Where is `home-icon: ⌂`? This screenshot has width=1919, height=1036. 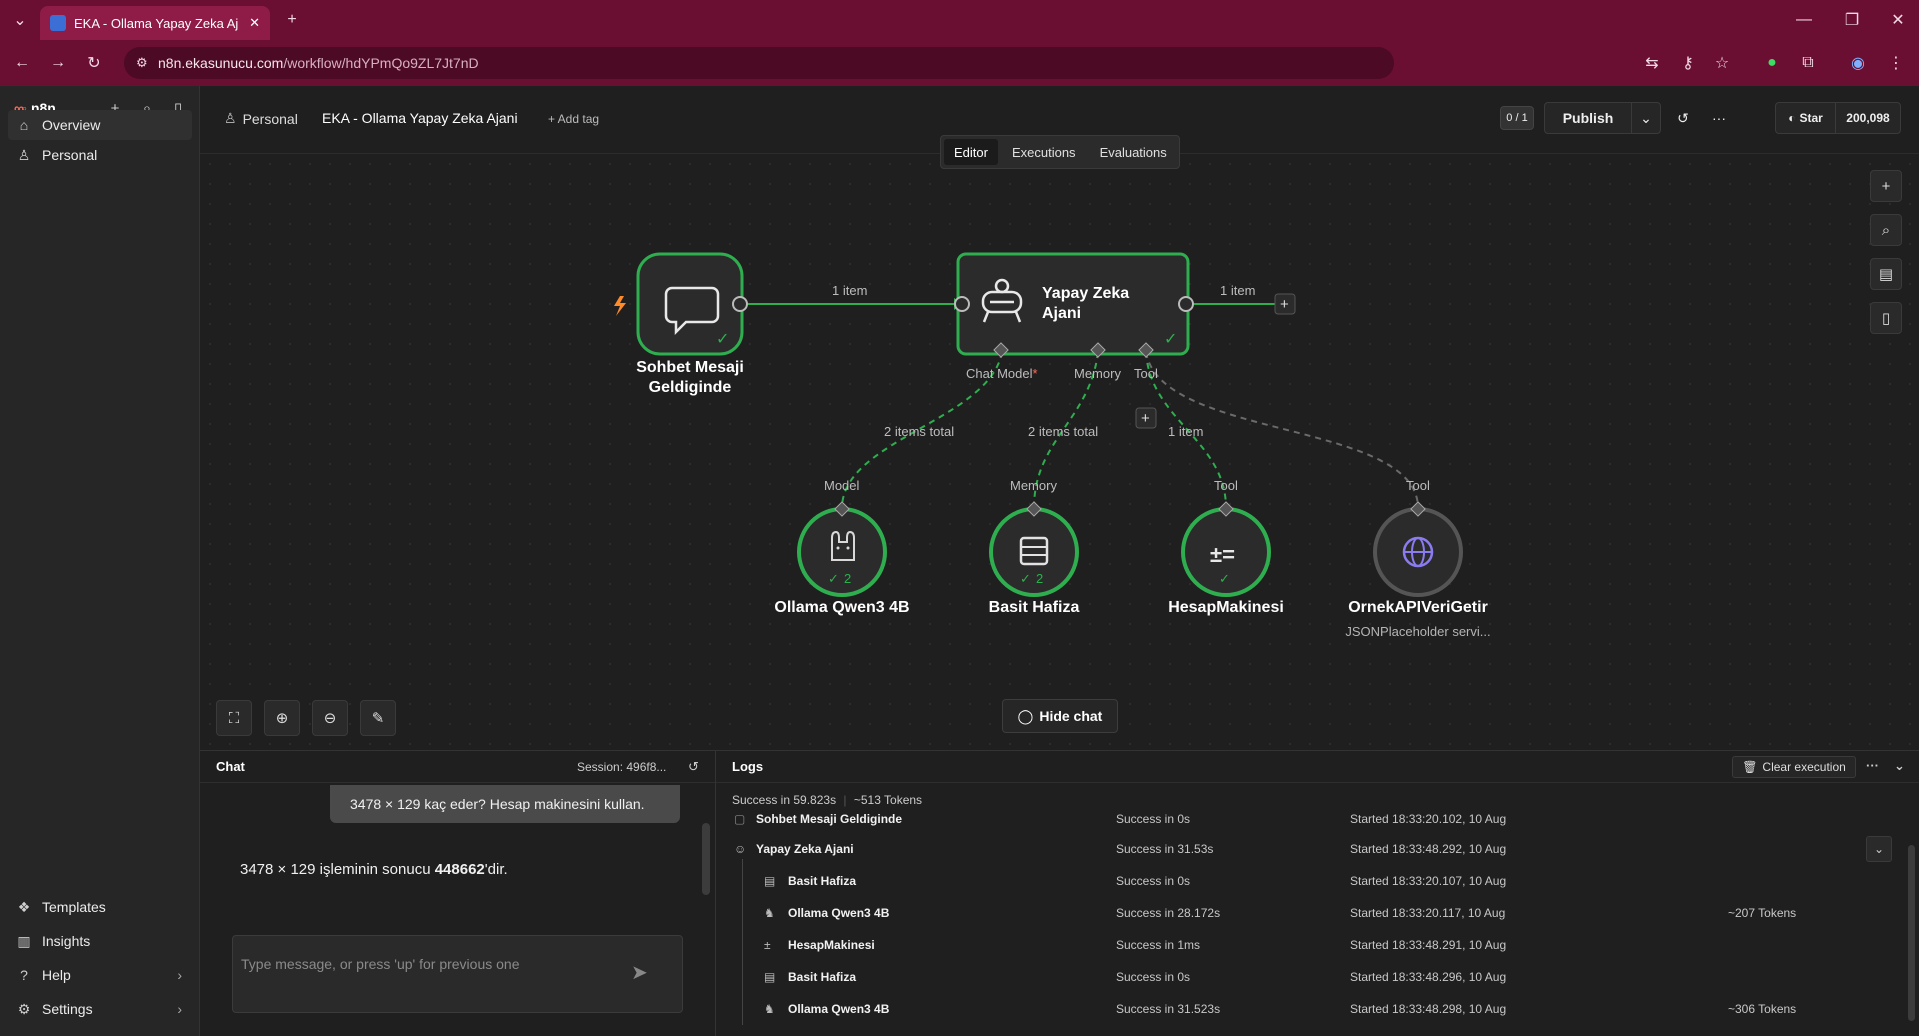 home-icon: ⌂ is located at coordinates (24, 125).